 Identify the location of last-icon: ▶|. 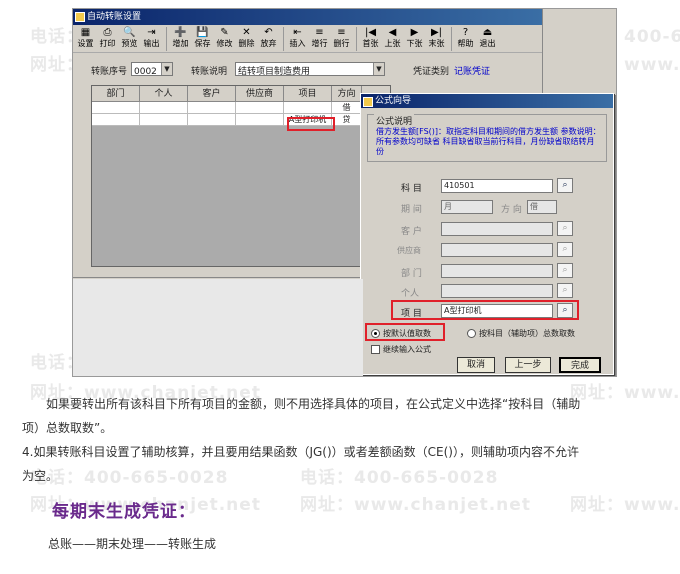
(436, 32).